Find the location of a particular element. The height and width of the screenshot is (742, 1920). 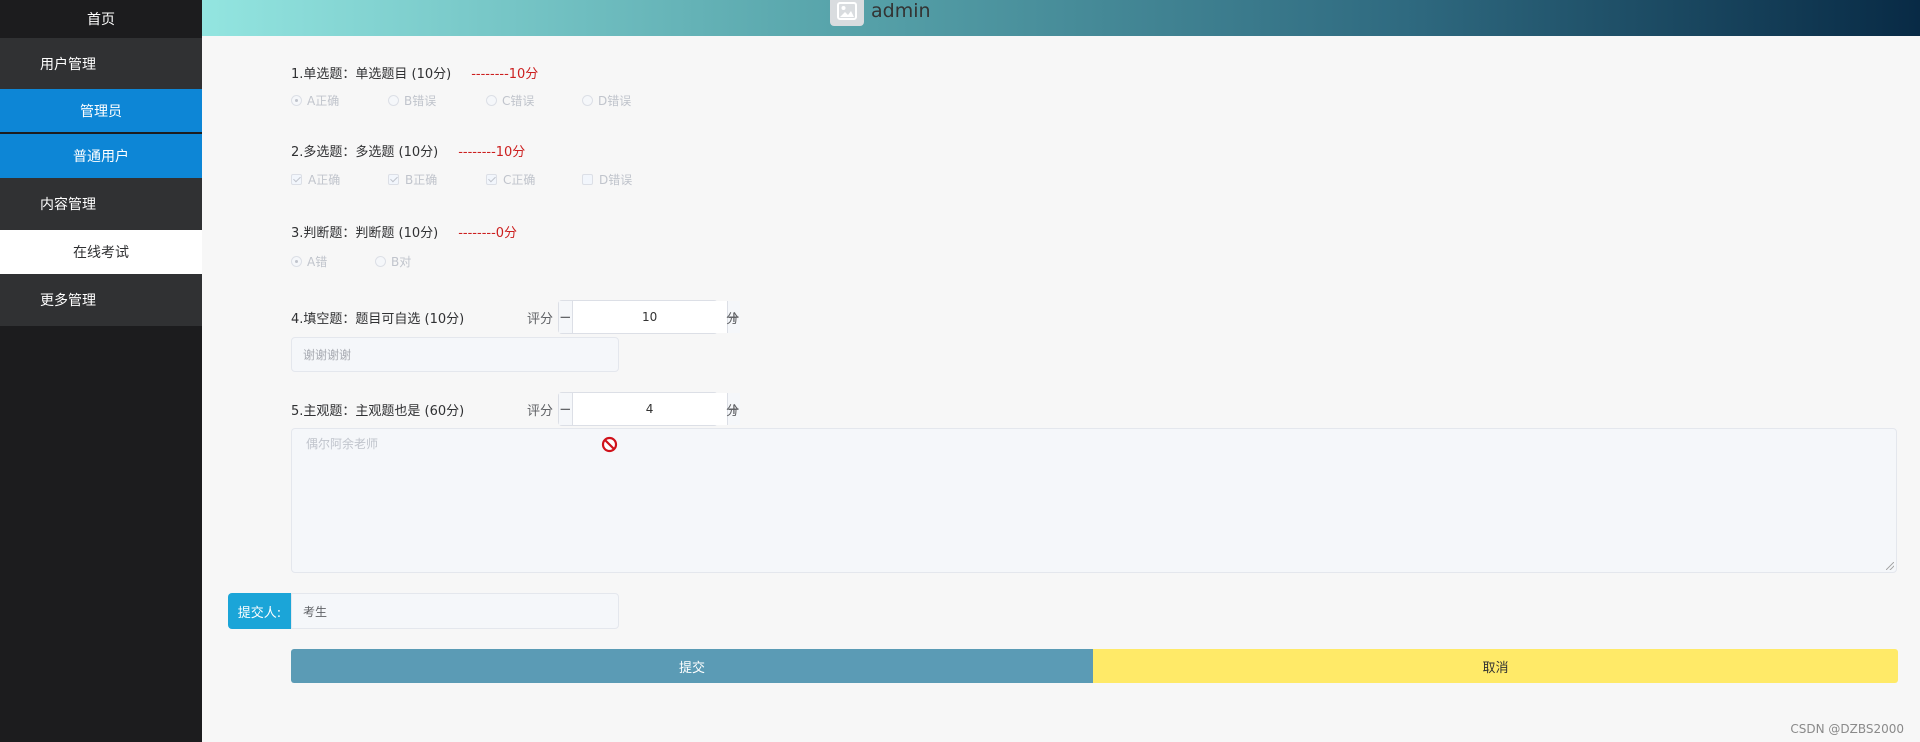

nav-user-management-label: 用户管理 is located at coordinates (68, 64).